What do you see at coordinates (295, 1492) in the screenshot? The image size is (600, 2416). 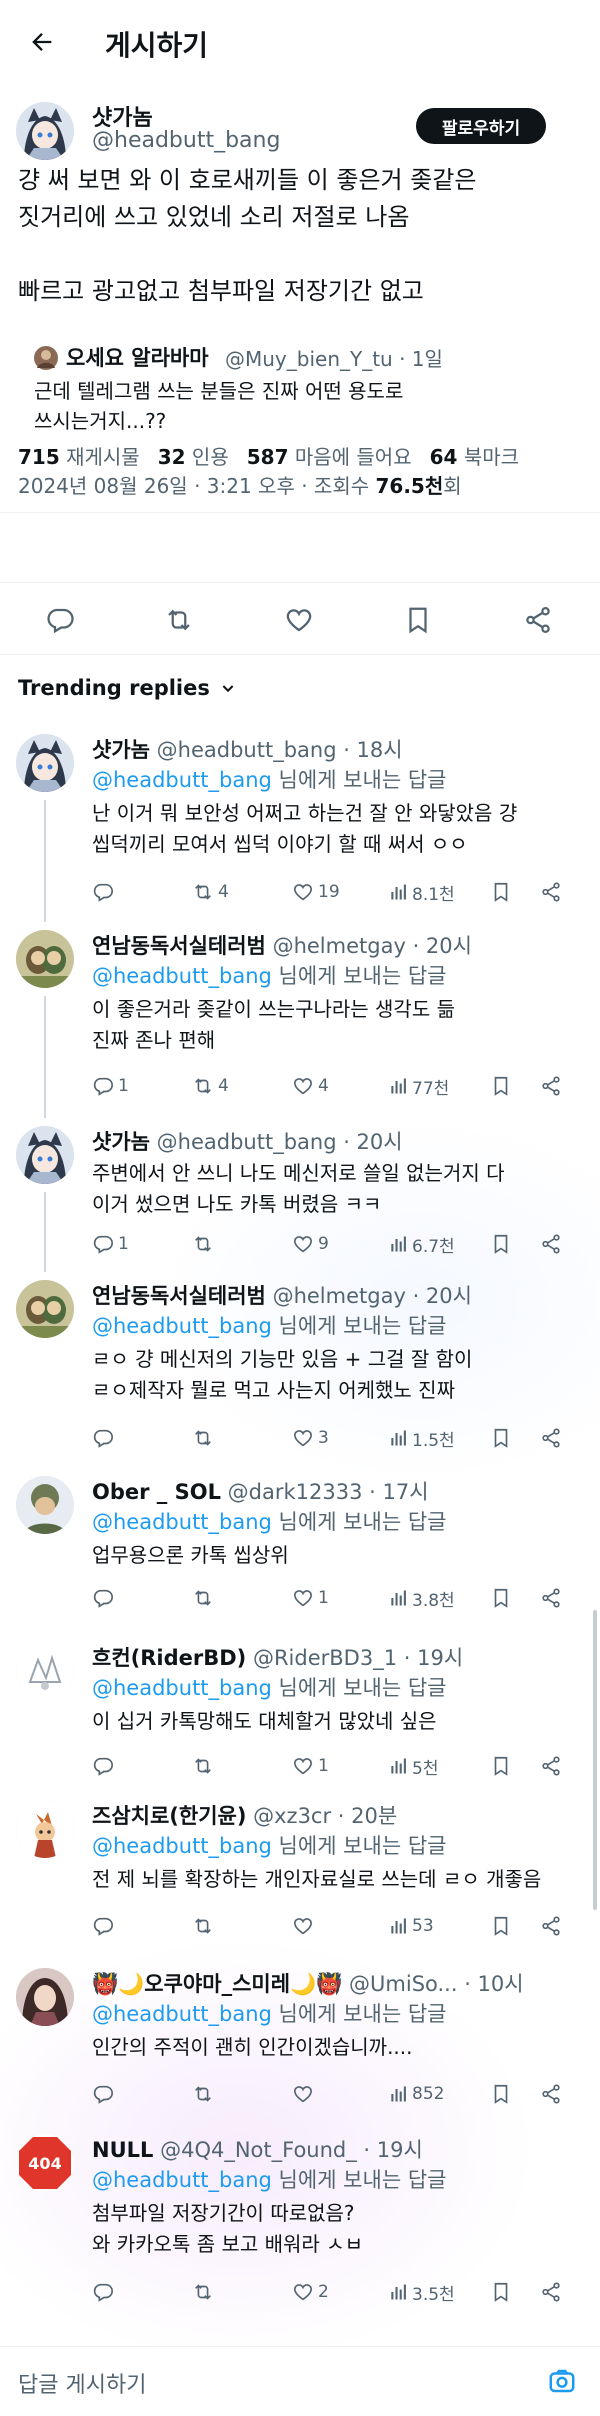 I see `reply-author-handle: @dark12333` at bounding box center [295, 1492].